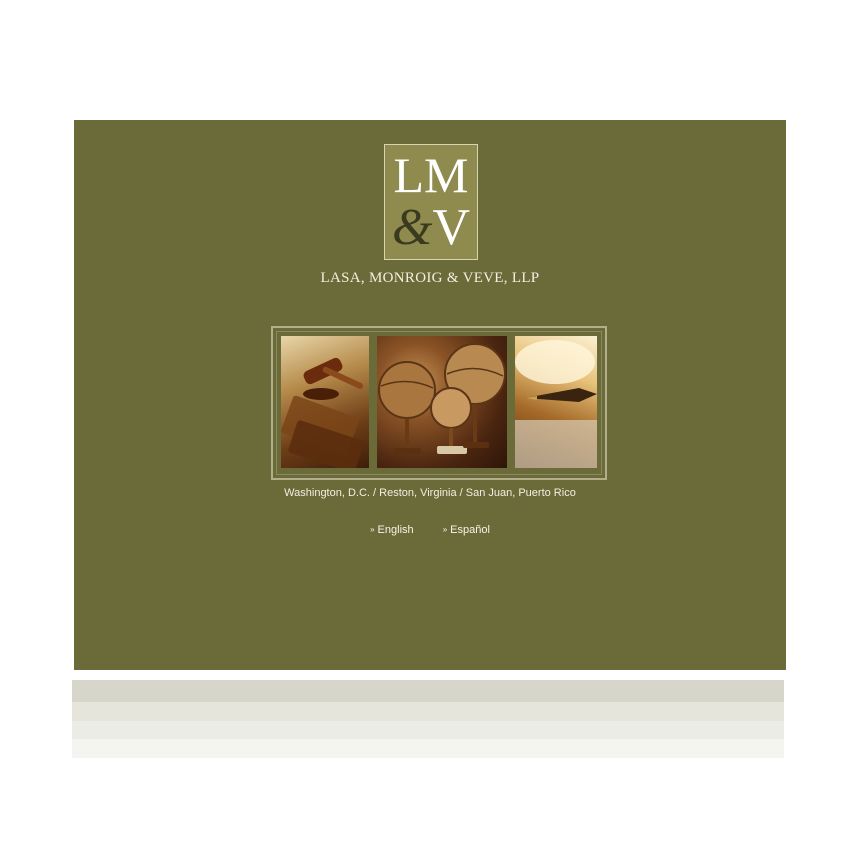 This screenshot has height=854, width=859. What do you see at coordinates (451, 227) in the screenshot?
I see `logo-letter-v: V` at bounding box center [451, 227].